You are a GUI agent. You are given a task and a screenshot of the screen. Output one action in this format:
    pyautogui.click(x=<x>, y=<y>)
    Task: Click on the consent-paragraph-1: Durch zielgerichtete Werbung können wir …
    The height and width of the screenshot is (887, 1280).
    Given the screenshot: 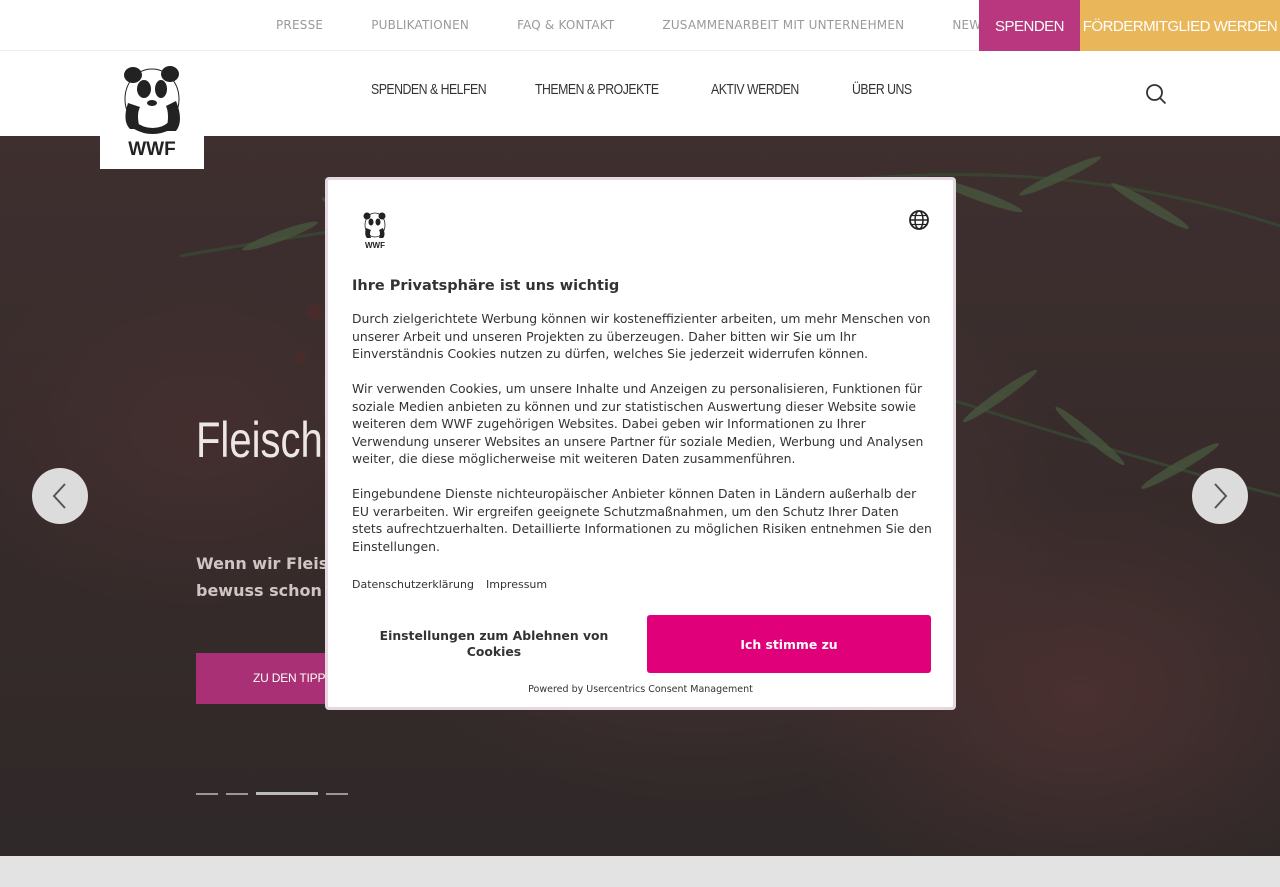 What is the action you would take?
    pyautogui.click(x=641, y=336)
    